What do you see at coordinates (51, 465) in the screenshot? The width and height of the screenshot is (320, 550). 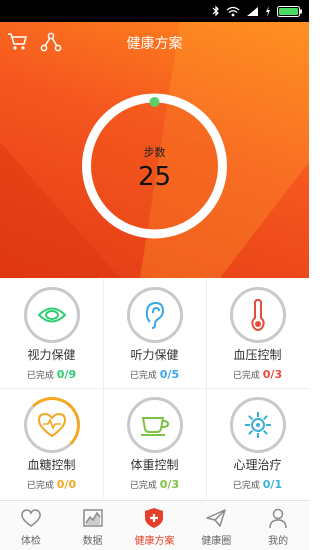 I see `plan-name: 血糖控制` at bounding box center [51, 465].